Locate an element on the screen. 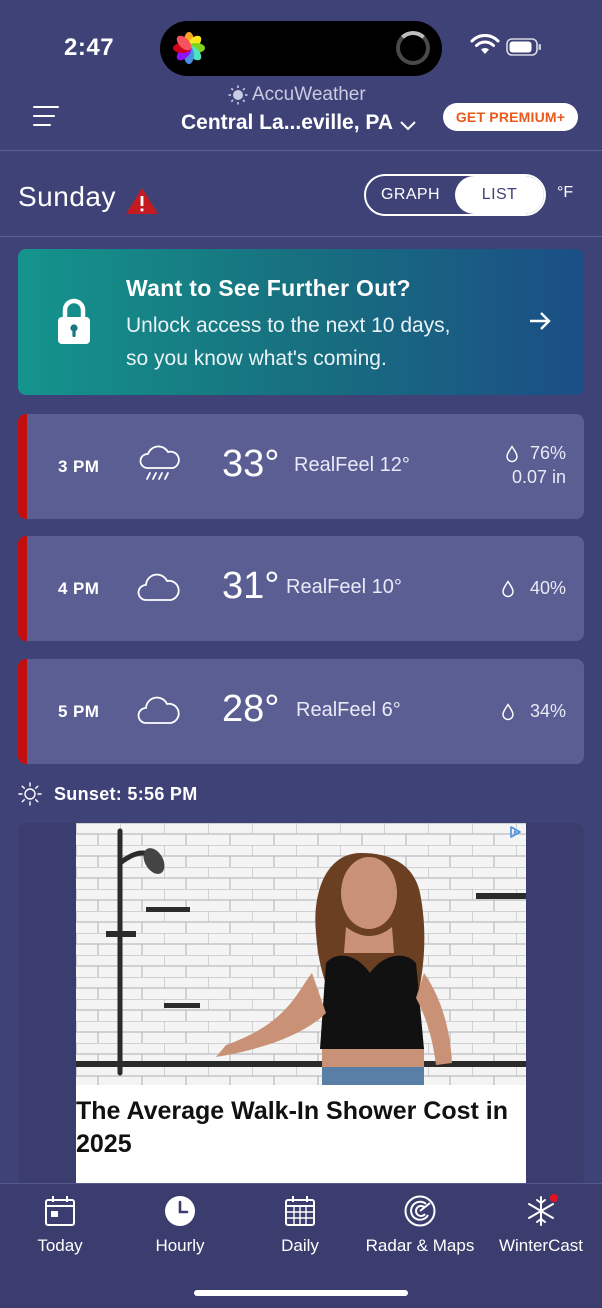 This screenshot has width=602, height=1308. home-indicator is located at coordinates (301, 1293).